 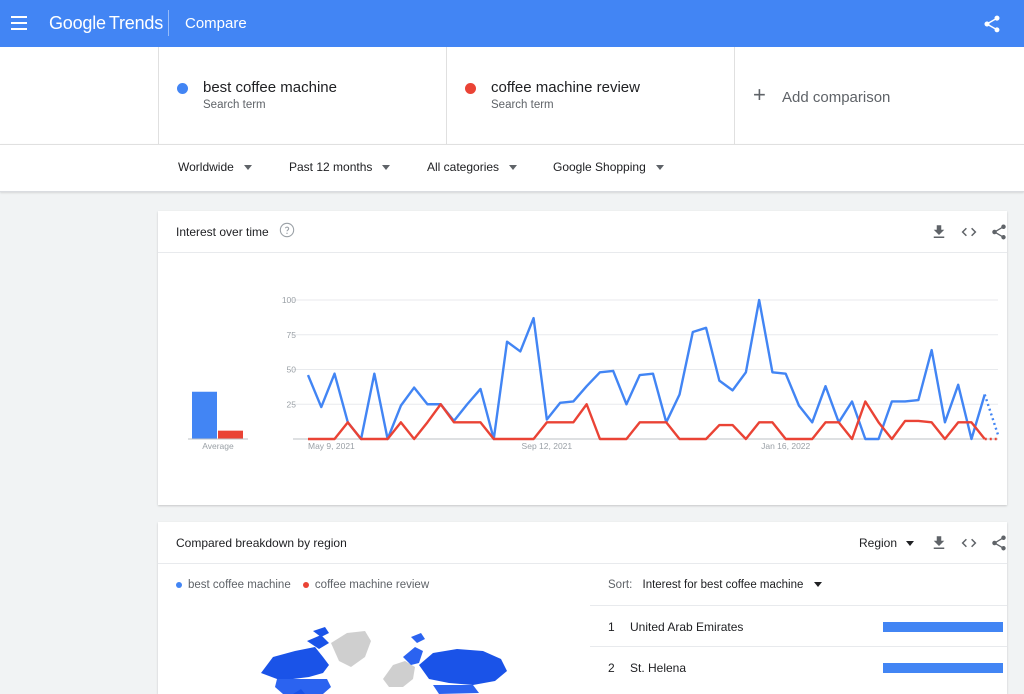 I want to click on term-2-color-dot, so click(x=470, y=88).